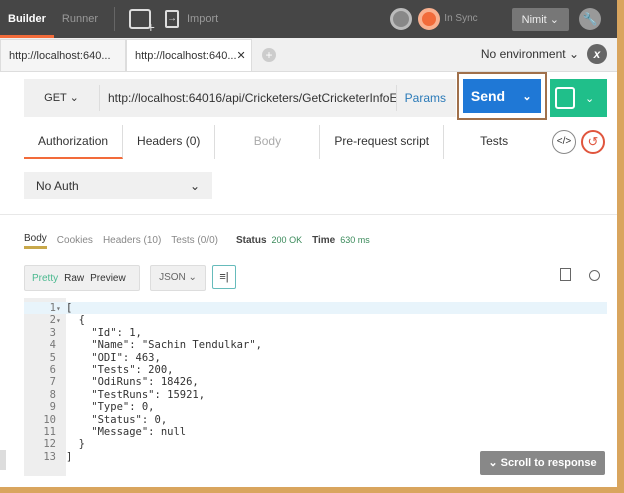 This screenshot has height=493, width=624. Describe the element at coordinates (578, 98) in the screenshot. I see `save-button: ⌄` at that location.